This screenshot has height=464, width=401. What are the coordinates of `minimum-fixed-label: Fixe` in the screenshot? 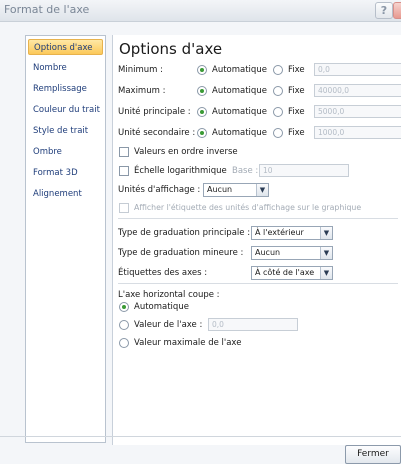 It's located at (296, 70).